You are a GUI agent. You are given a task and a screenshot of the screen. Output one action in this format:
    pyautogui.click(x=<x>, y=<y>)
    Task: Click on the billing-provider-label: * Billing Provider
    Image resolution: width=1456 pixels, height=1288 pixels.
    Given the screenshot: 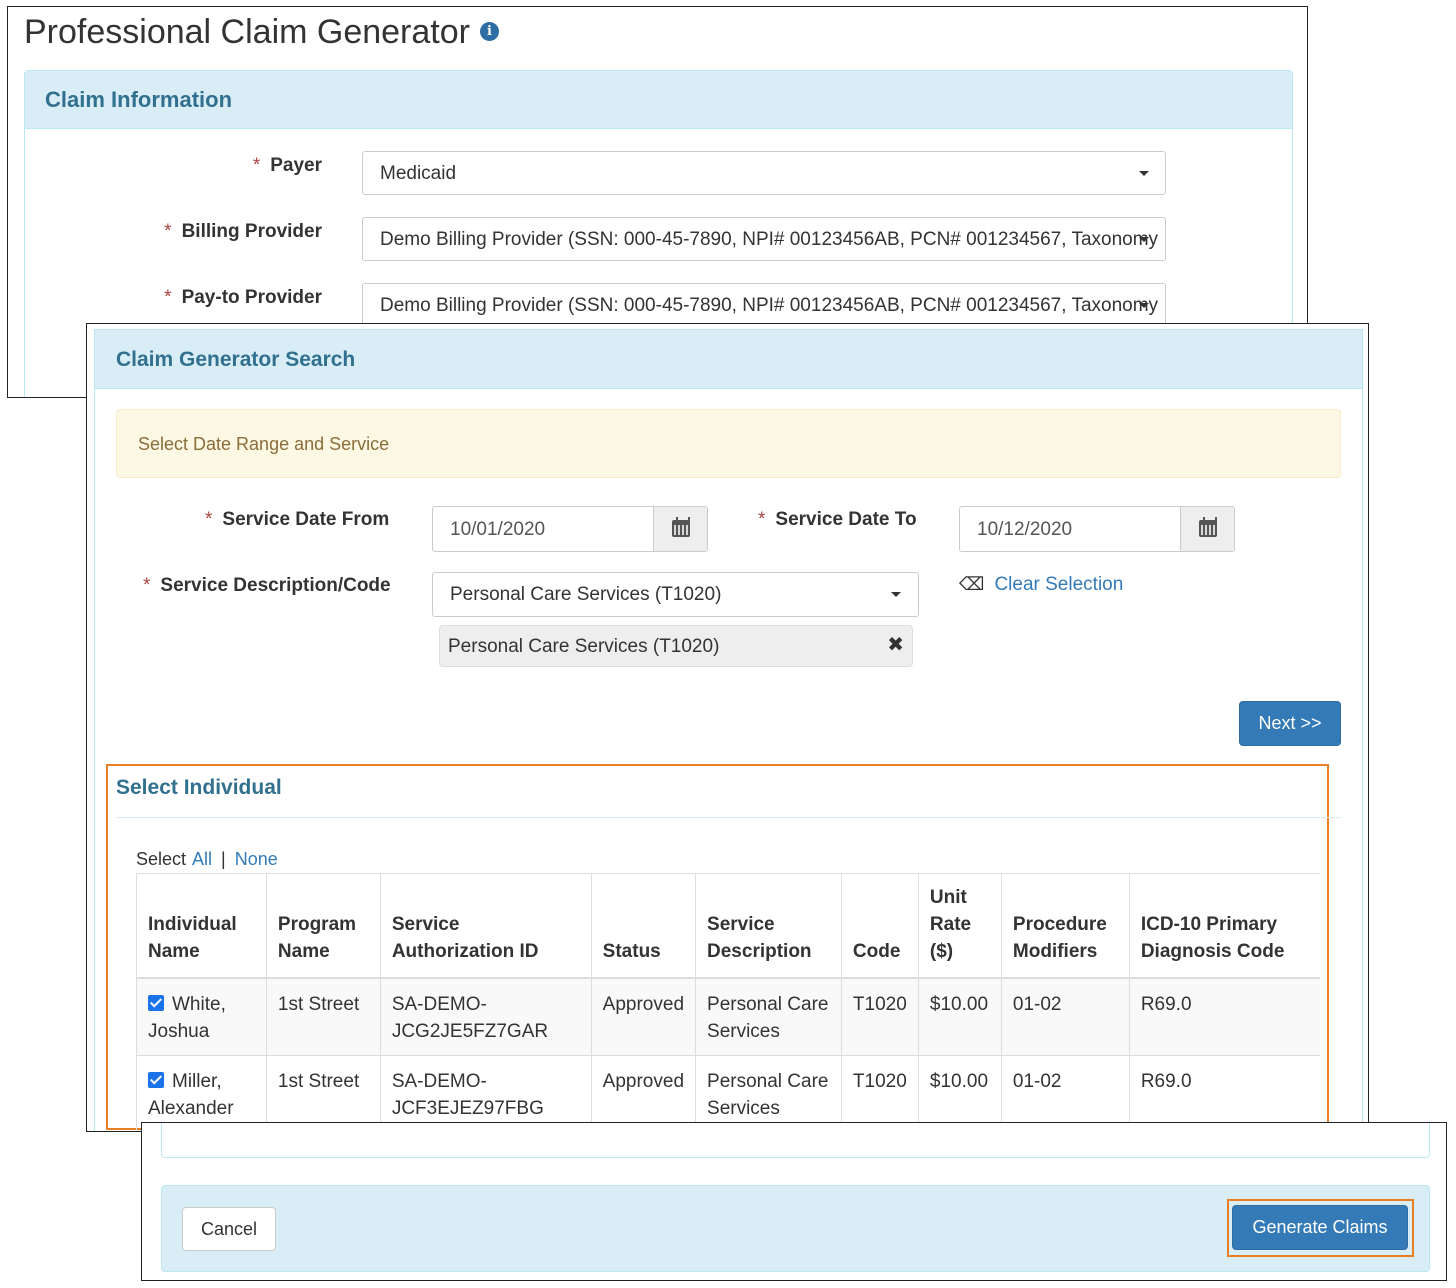 What is the action you would take?
    pyautogui.click(x=243, y=232)
    